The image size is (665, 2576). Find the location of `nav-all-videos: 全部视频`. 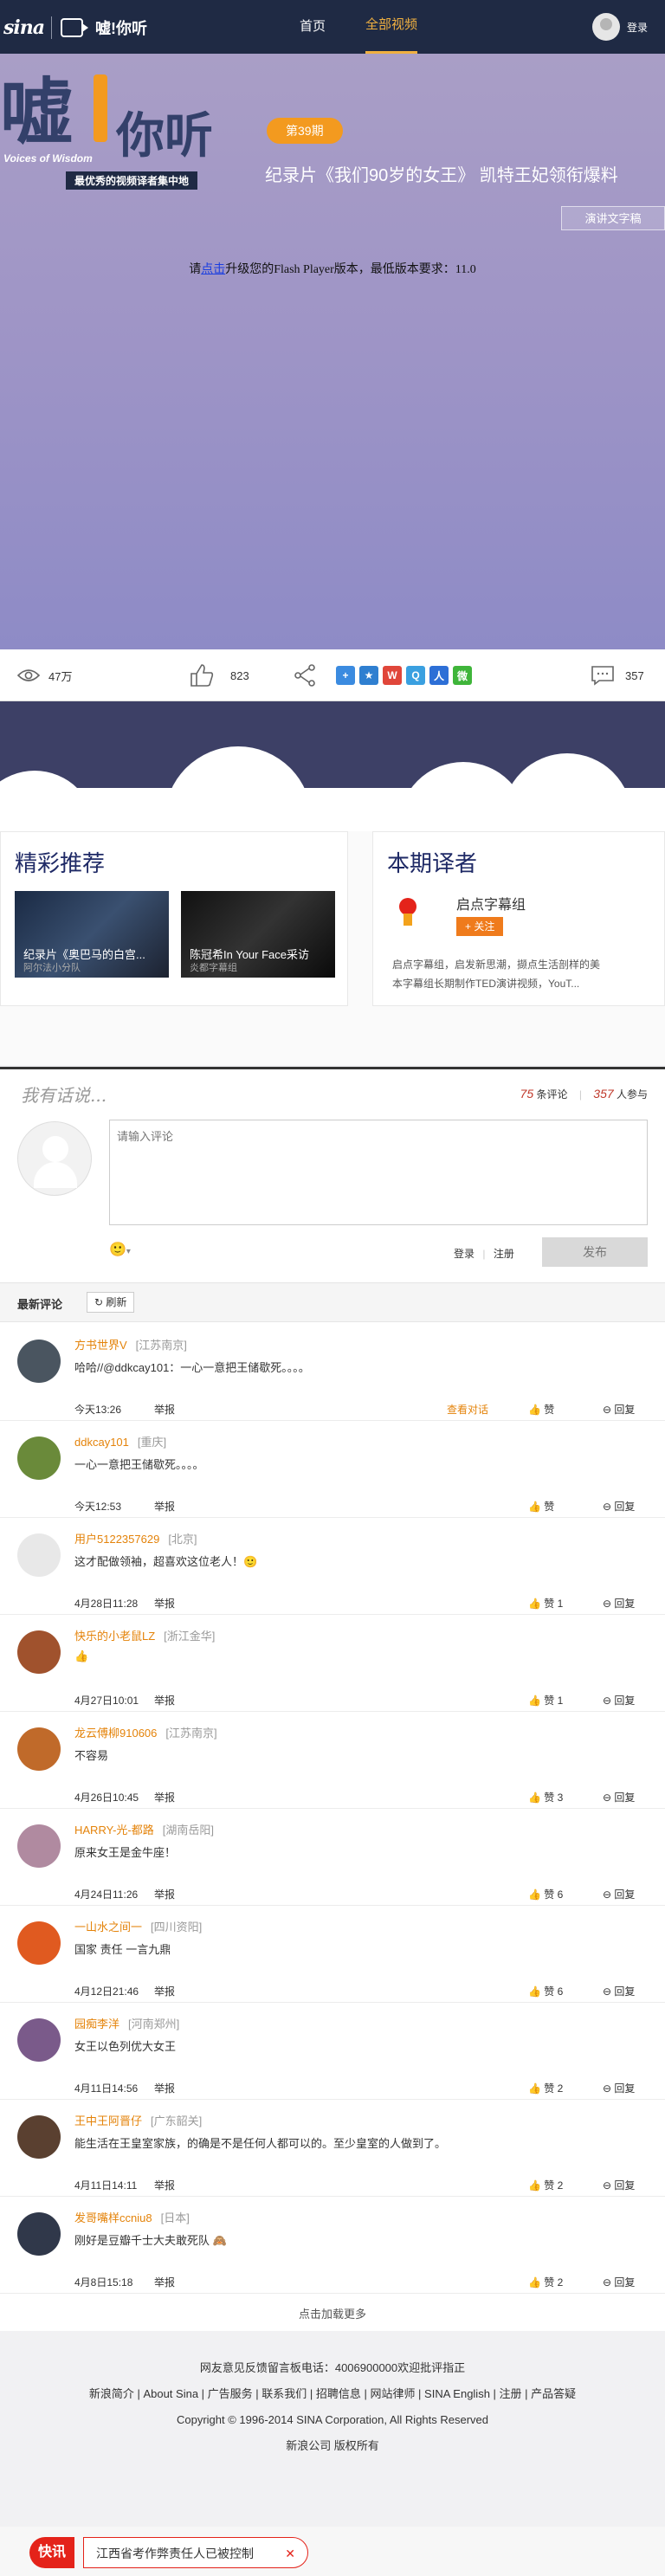

nav-all-videos: 全部视频 is located at coordinates (391, 27).